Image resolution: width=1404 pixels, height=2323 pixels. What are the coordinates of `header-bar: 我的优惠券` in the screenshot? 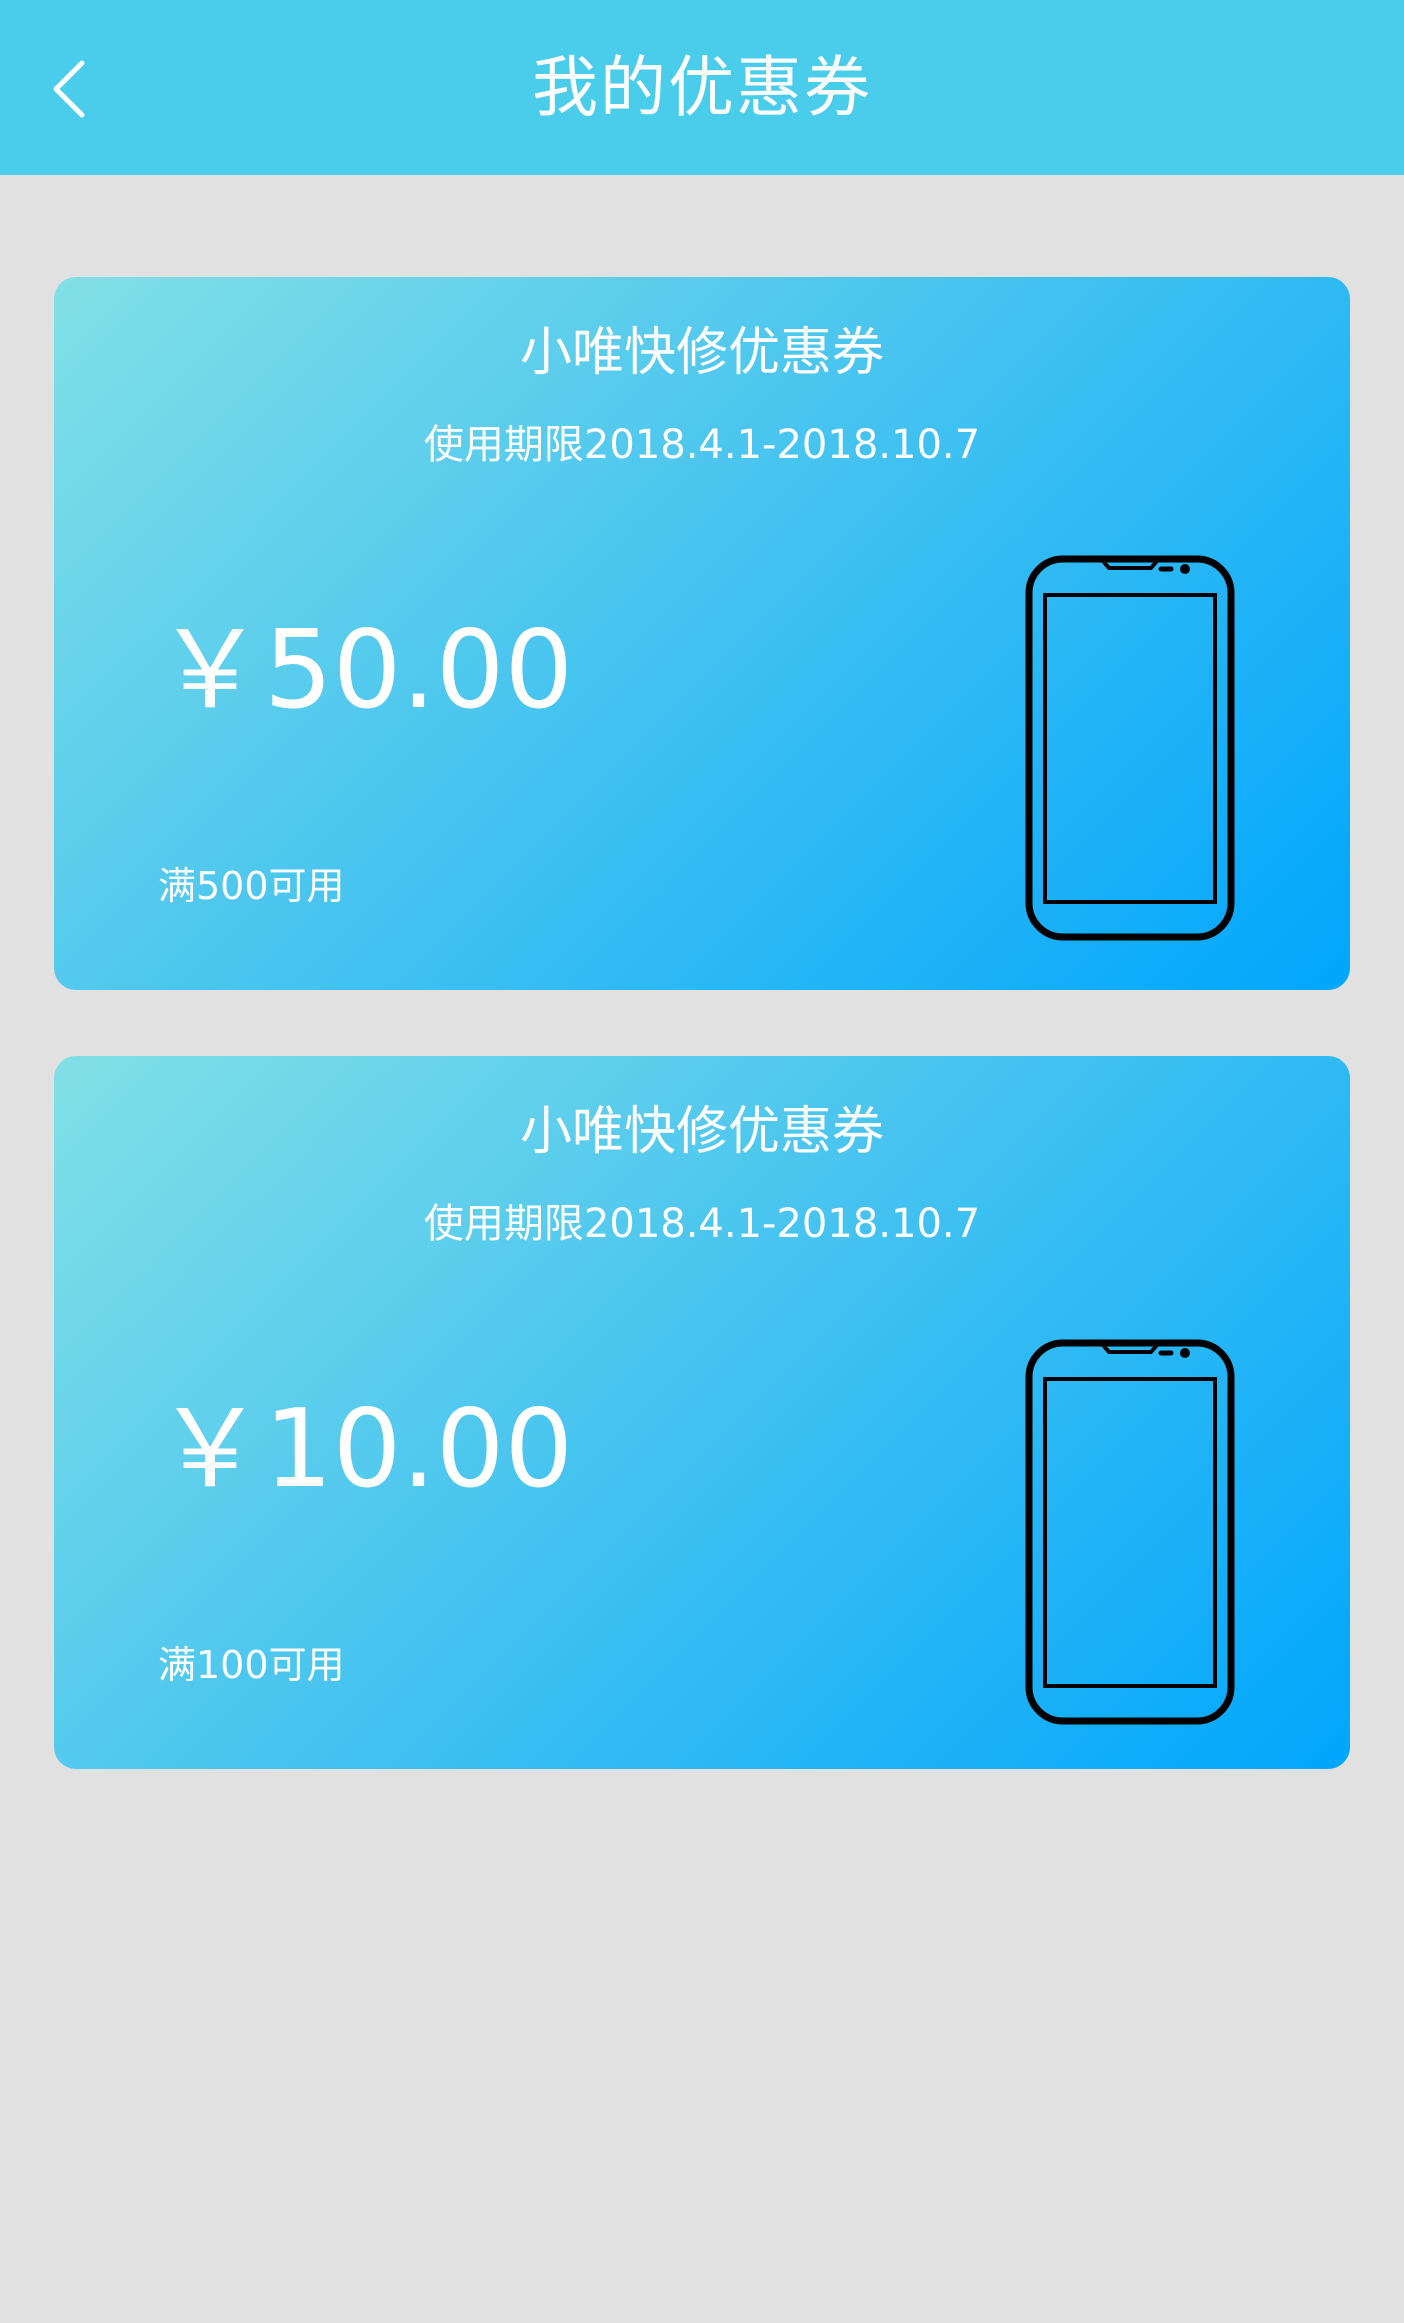 It's located at (702, 87).